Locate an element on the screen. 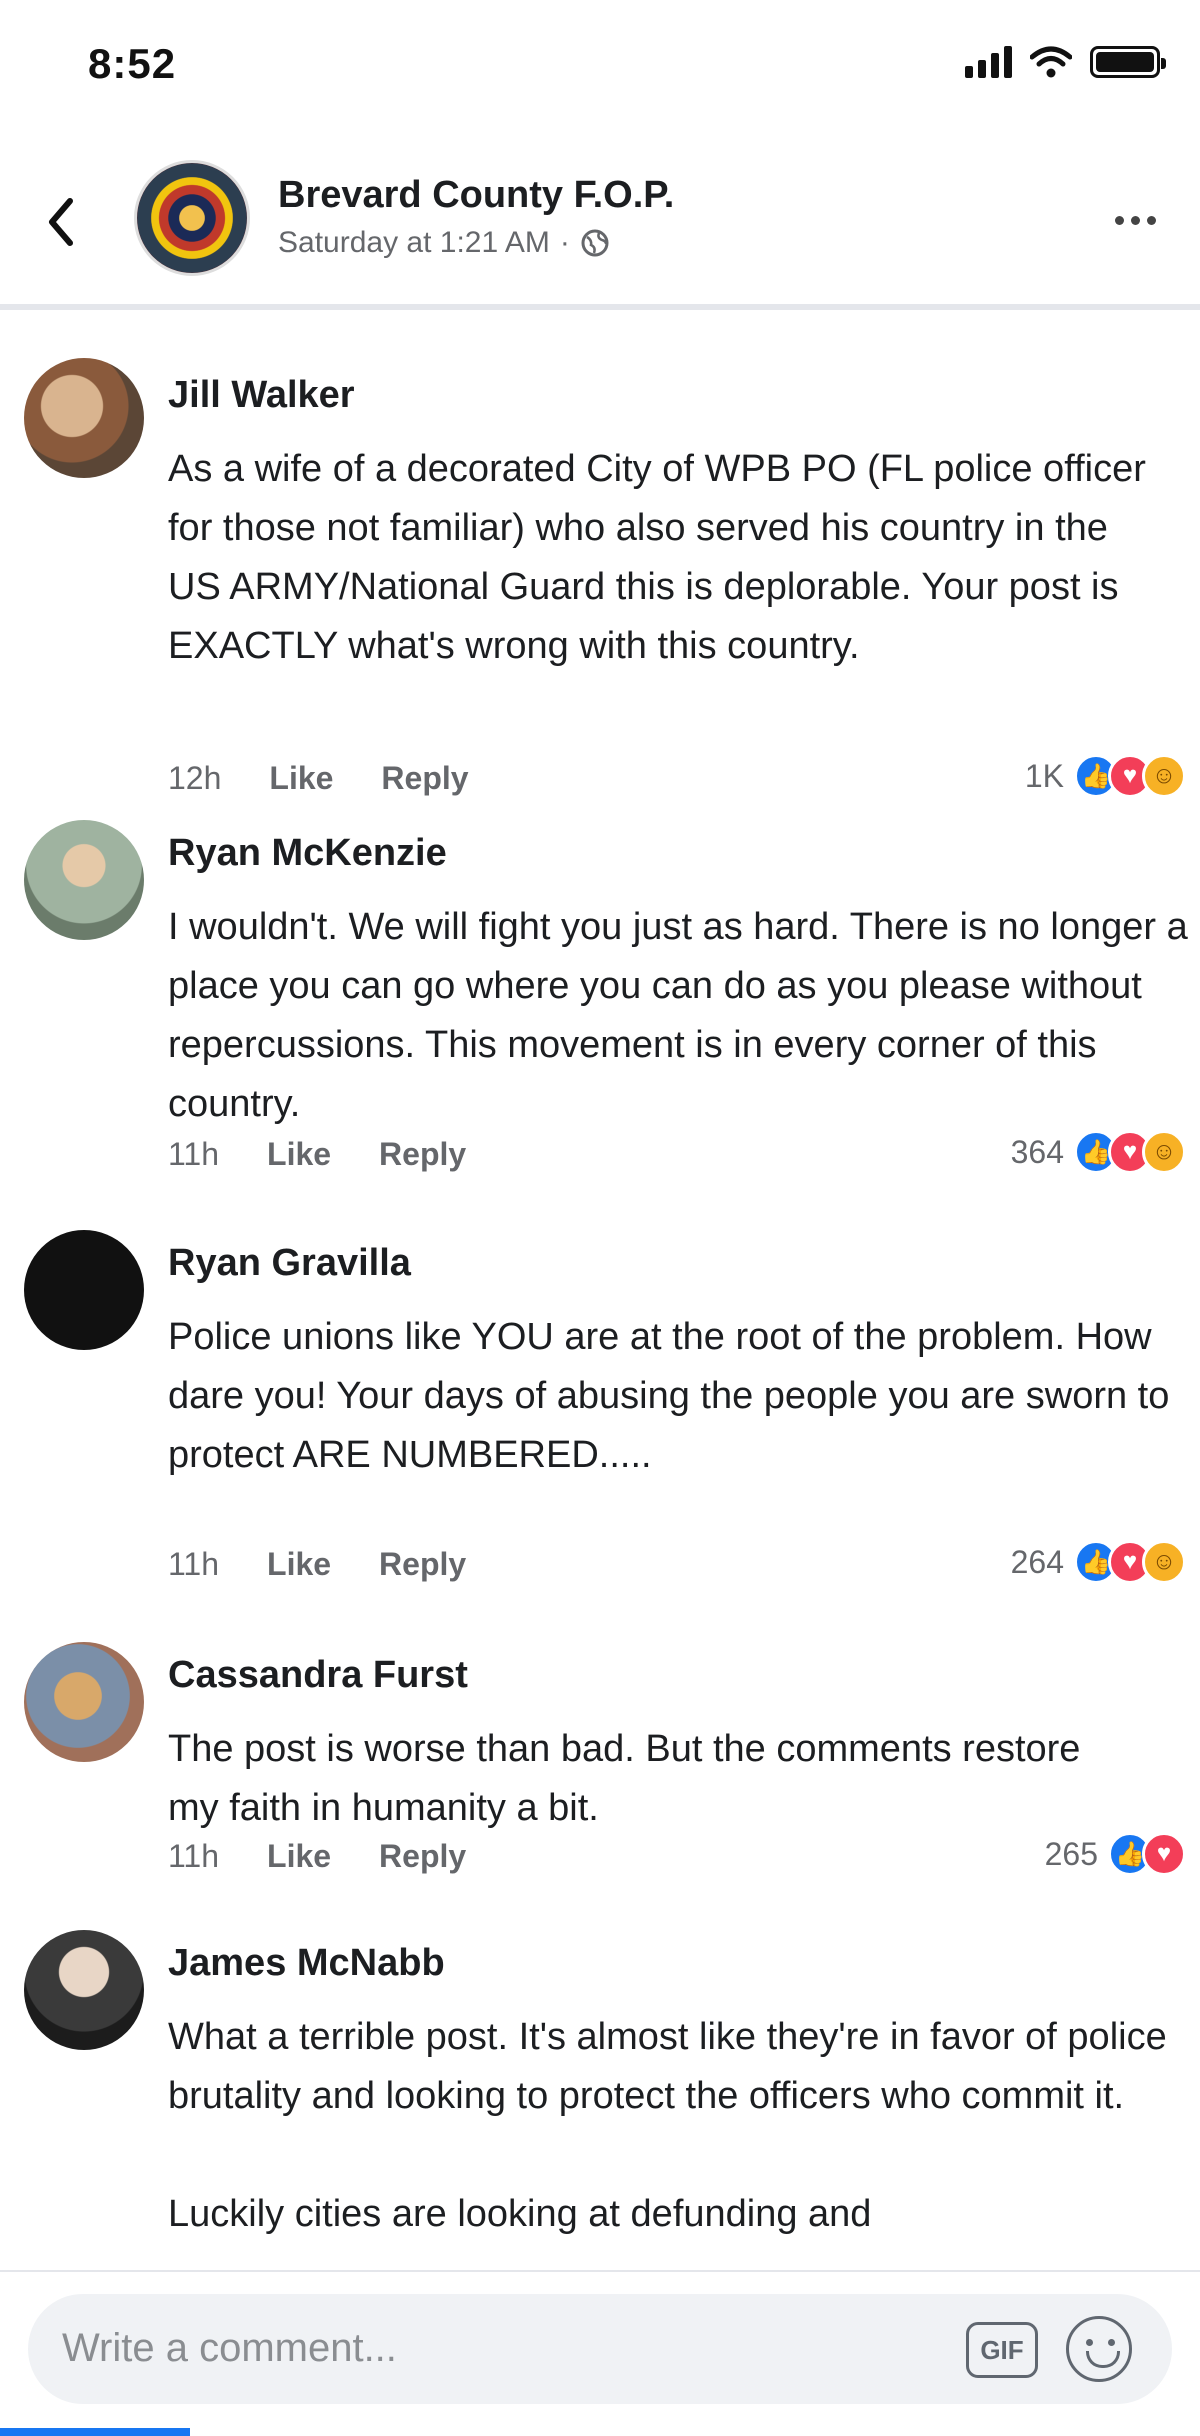  reaction-count: 364 is located at coordinates (1037, 1151).